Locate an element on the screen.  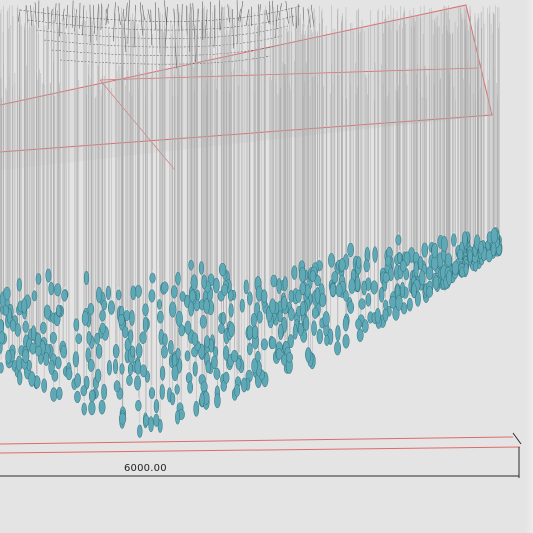
viewport-edge is located at coordinates (529, 266).